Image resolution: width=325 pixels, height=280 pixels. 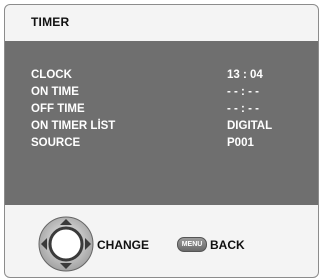 I want to click on back-hint-label: BACK, so click(x=227, y=245).